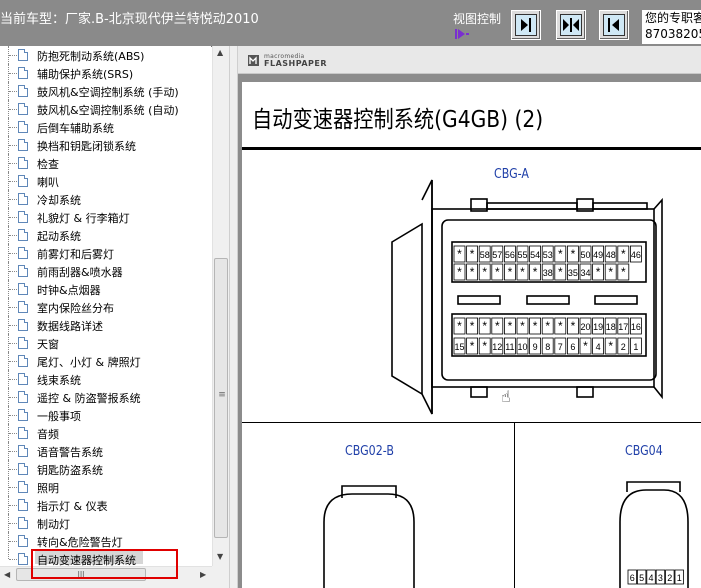  Describe the element at coordinates (105, 91) in the screenshot. I see `tree-item: 鼓风机&空调控制系统 (手动)` at that location.